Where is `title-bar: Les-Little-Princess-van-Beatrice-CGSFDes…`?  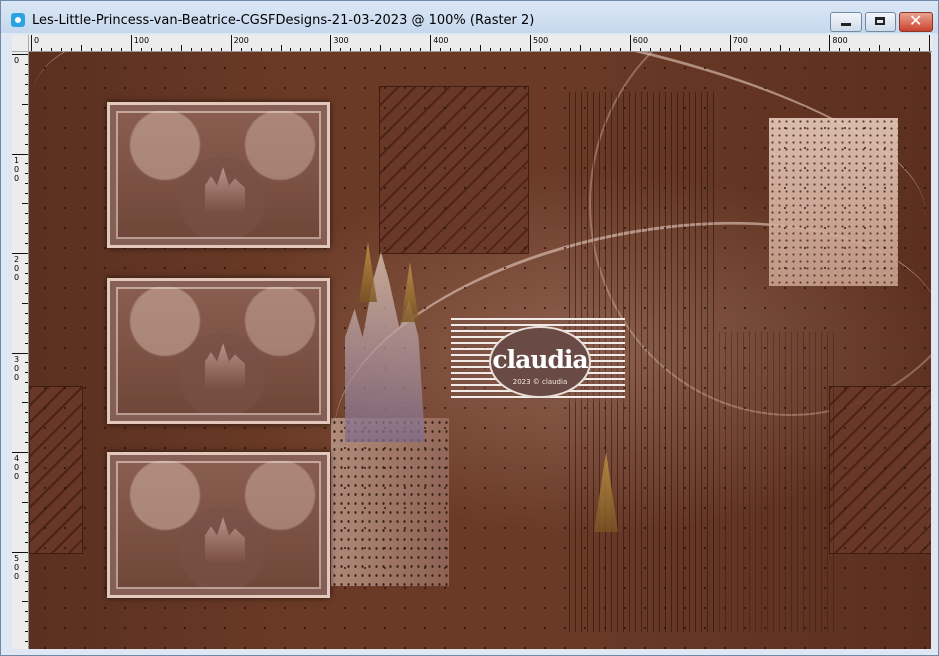 title-bar: Les-Little-Princess-van-Beatrice-CGSFDes… is located at coordinates (469, 17).